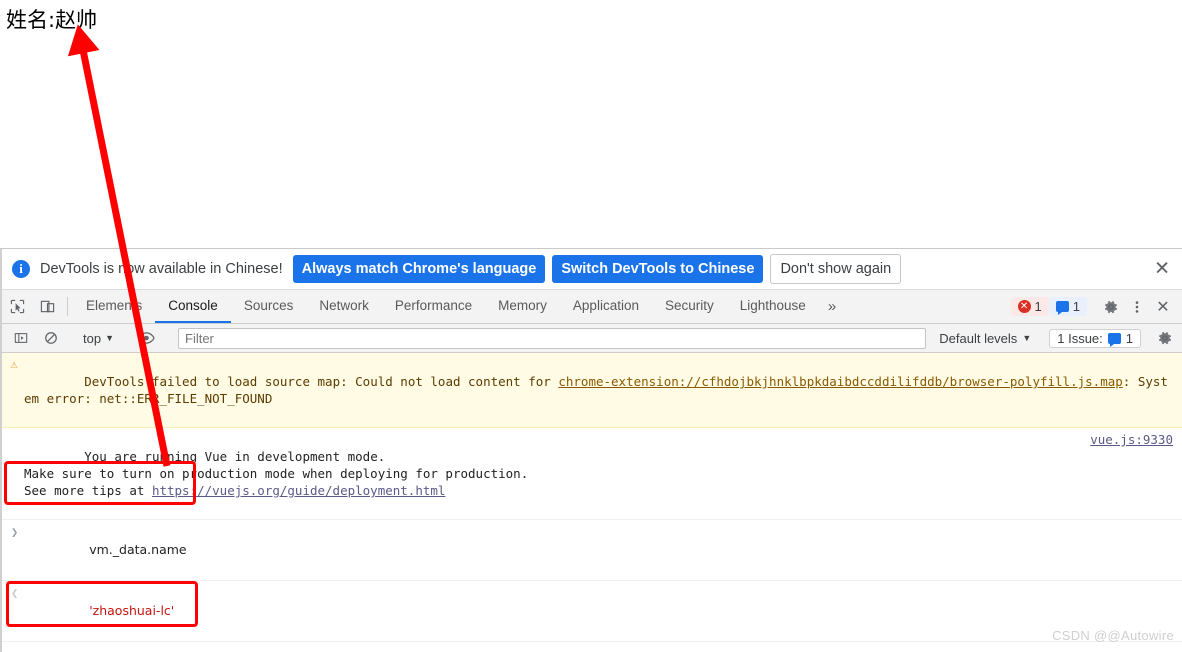 The image size is (1182, 652). What do you see at coordinates (67, 306) in the screenshot?
I see `toolbar-divider` at bounding box center [67, 306].